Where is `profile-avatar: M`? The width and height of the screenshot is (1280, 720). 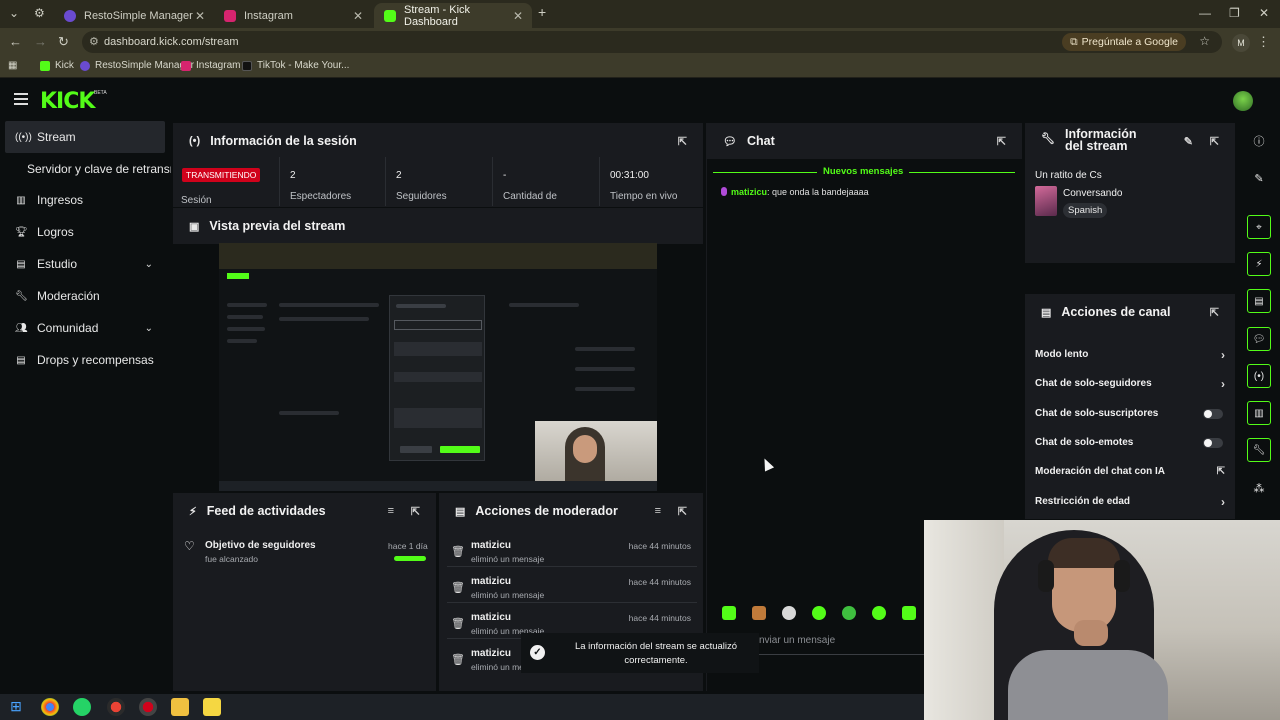
profile-avatar: M is located at coordinates (1241, 43).